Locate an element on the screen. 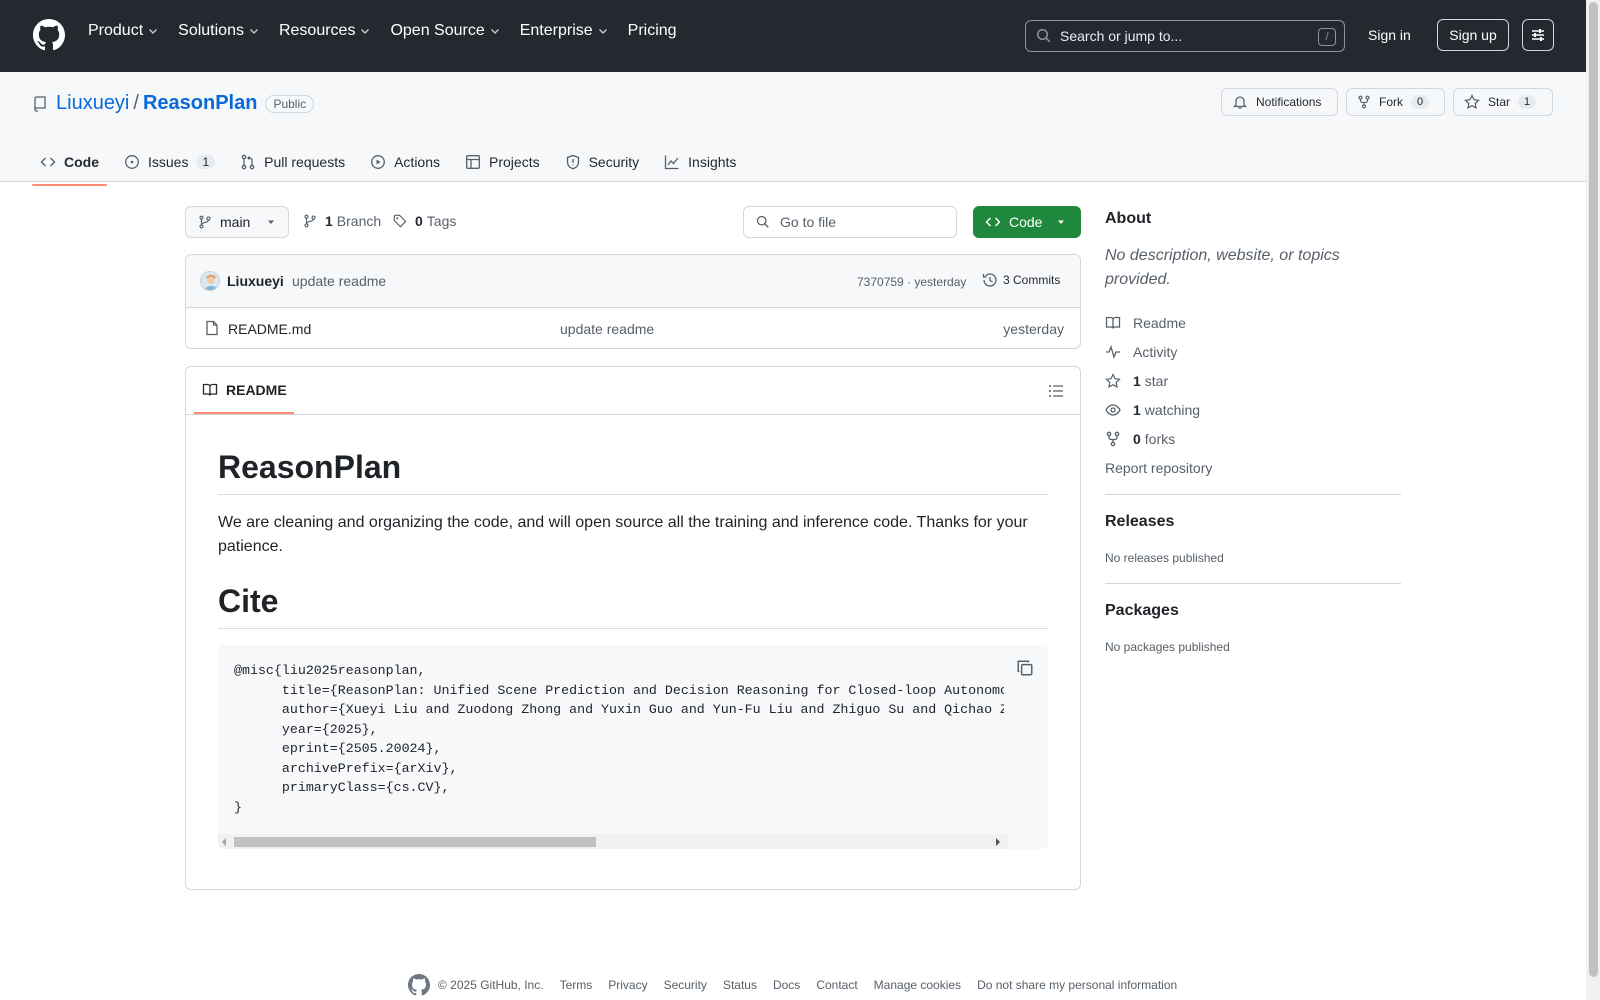 The width and height of the screenshot is (1600, 1000). list-icon is located at coordinates (1056, 391).